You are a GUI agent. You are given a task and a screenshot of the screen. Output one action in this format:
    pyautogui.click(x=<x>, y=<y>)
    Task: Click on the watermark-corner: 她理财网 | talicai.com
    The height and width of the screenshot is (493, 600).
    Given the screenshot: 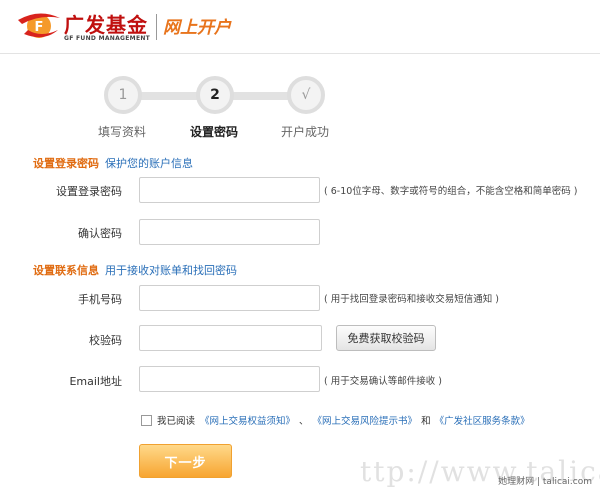 What is the action you would take?
    pyautogui.click(x=545, y=482)
    